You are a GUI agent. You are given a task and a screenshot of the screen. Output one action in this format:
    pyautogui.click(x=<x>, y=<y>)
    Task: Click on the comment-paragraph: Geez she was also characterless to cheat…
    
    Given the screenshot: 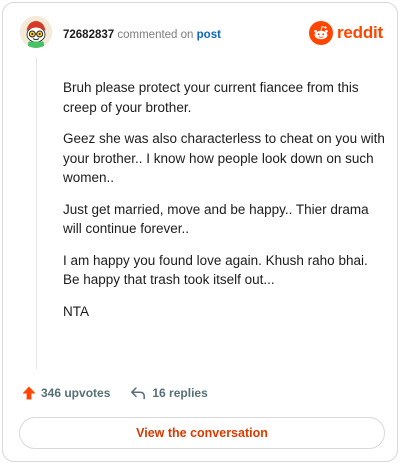 What is the action you would take?
    pyautogui.click(x=224, y=158)
    